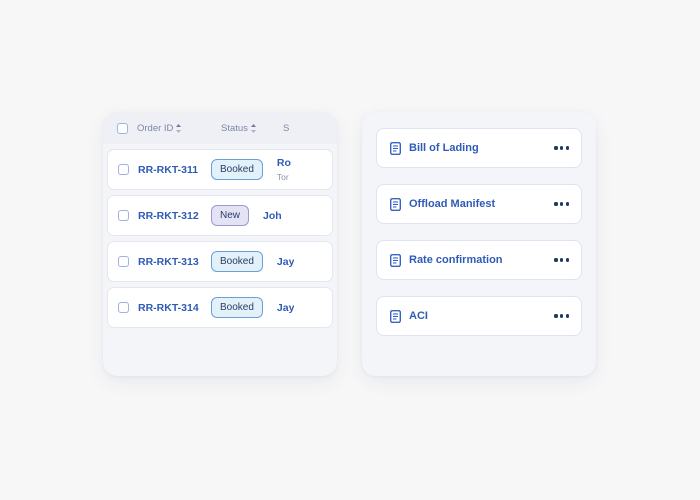  What do you see at coordinates (230, 215) in the screenshot?
I see `status-badge: New` at bounding box center [230, 215].